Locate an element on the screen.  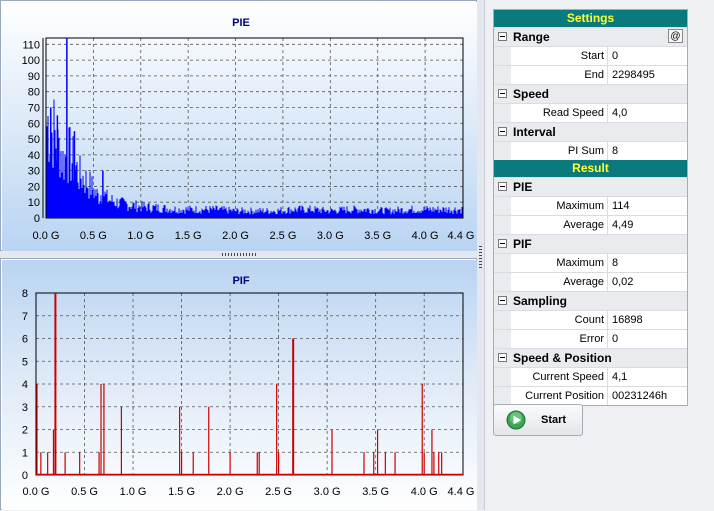
x-tick-label: 0.0 G is located at coordinates (36, 492).